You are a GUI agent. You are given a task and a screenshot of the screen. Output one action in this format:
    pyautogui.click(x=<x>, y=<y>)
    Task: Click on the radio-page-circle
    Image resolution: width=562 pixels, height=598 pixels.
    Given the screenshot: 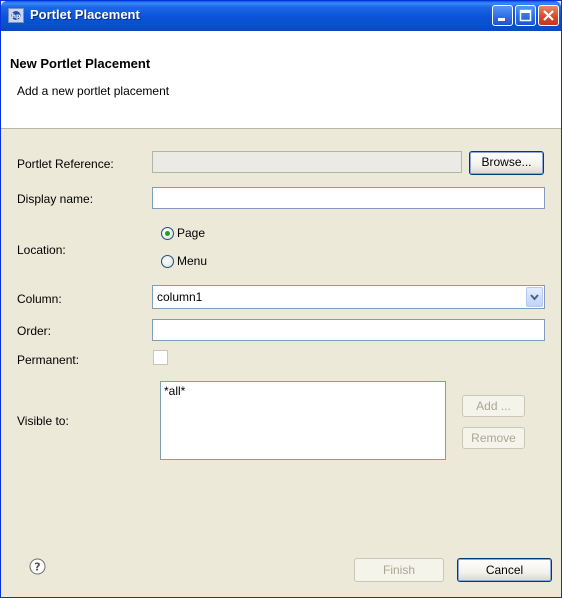 What is the action you would take?
    pyautogui.click(x=167, y=233)
    